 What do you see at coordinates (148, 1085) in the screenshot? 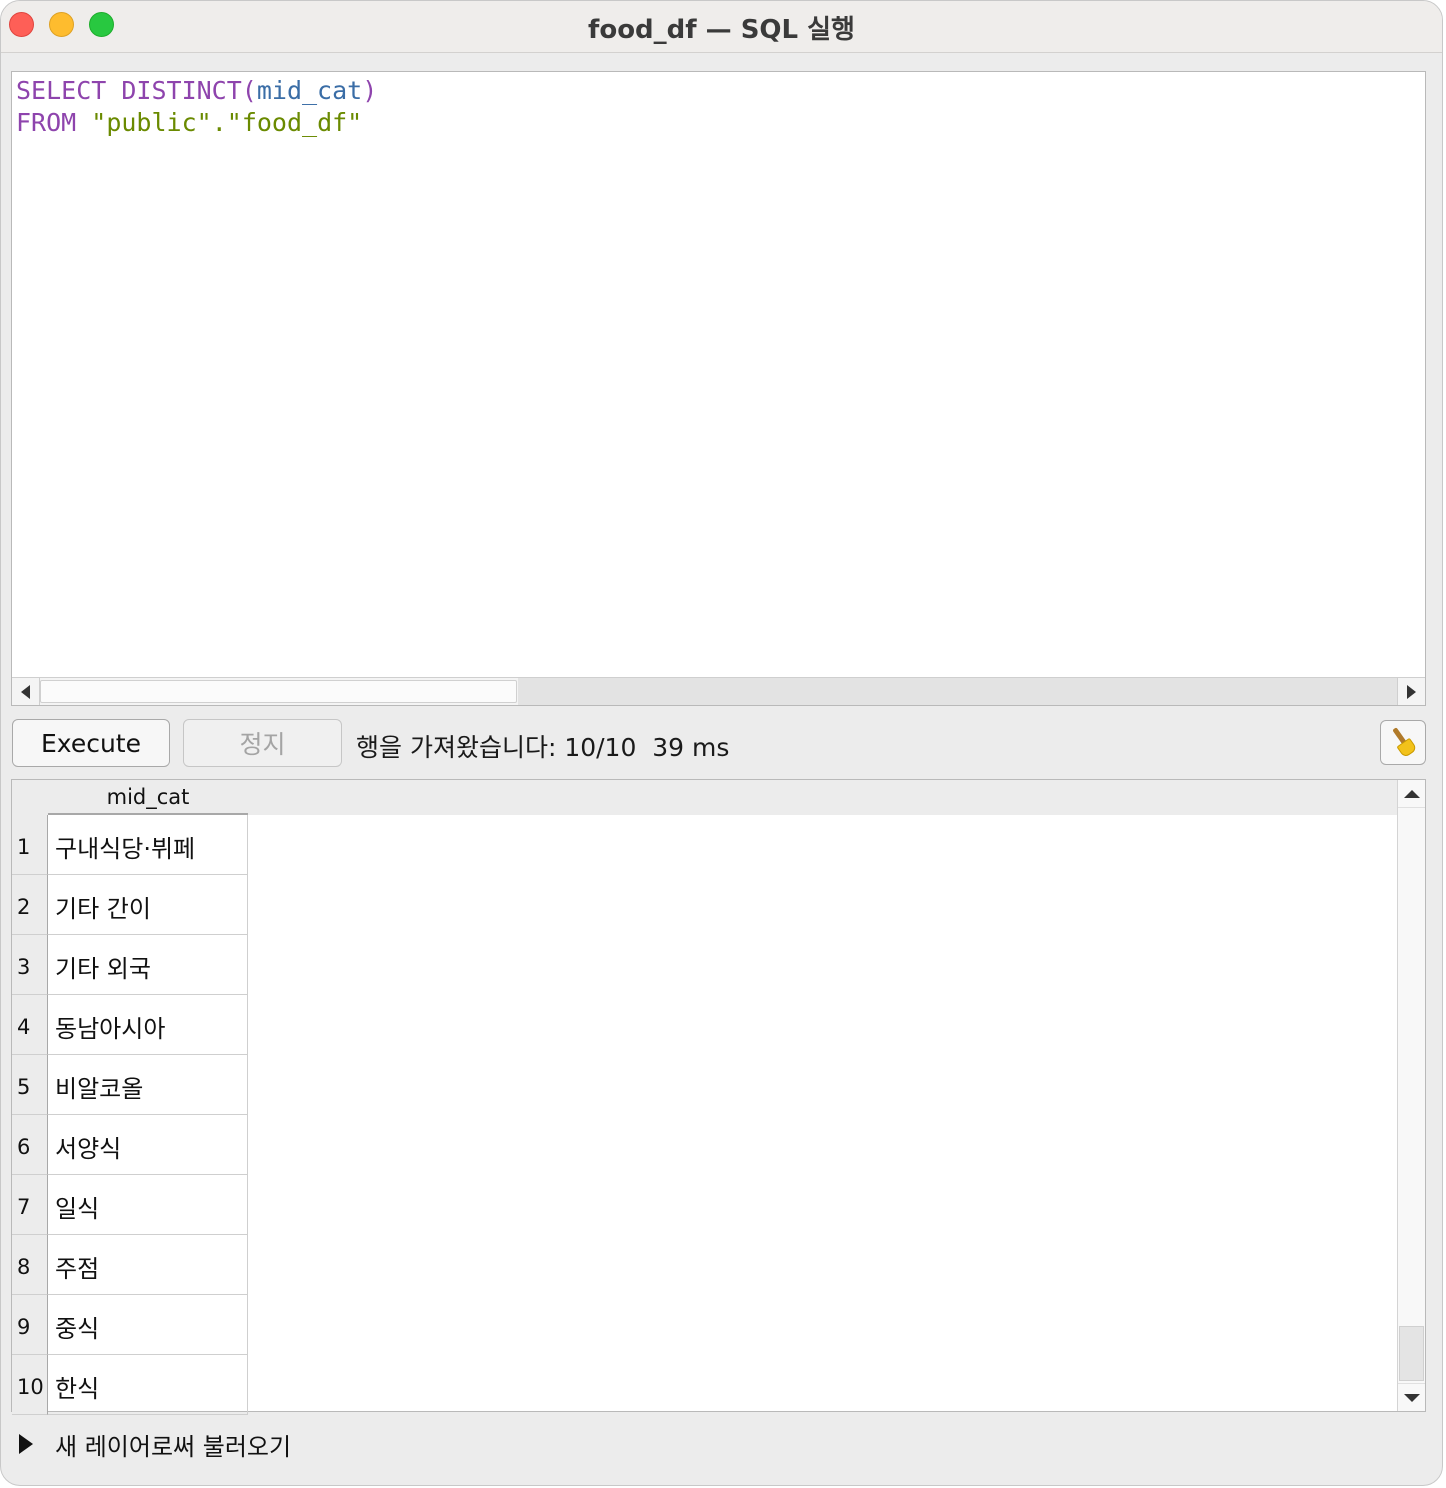
I see `cell-mid-cat: 비알코올` at bounding box center [148, 1085].